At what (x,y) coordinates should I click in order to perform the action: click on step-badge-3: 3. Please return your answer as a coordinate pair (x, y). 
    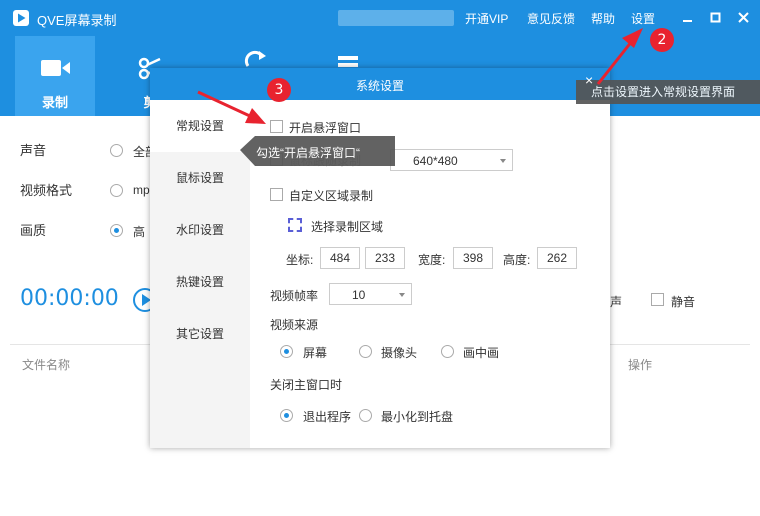
    Looking at the image, I should click on (279, 90).